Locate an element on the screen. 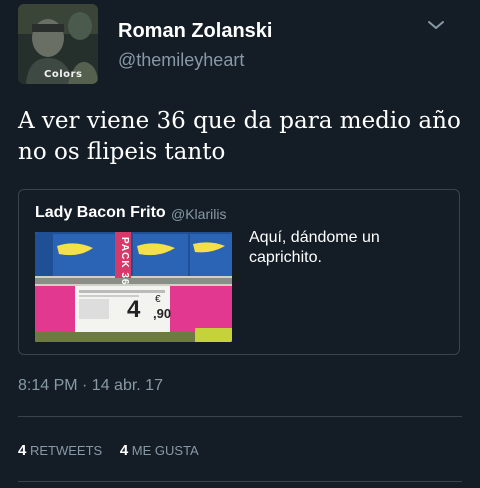  likes-count: 4 is located at coordinates (124, 450).